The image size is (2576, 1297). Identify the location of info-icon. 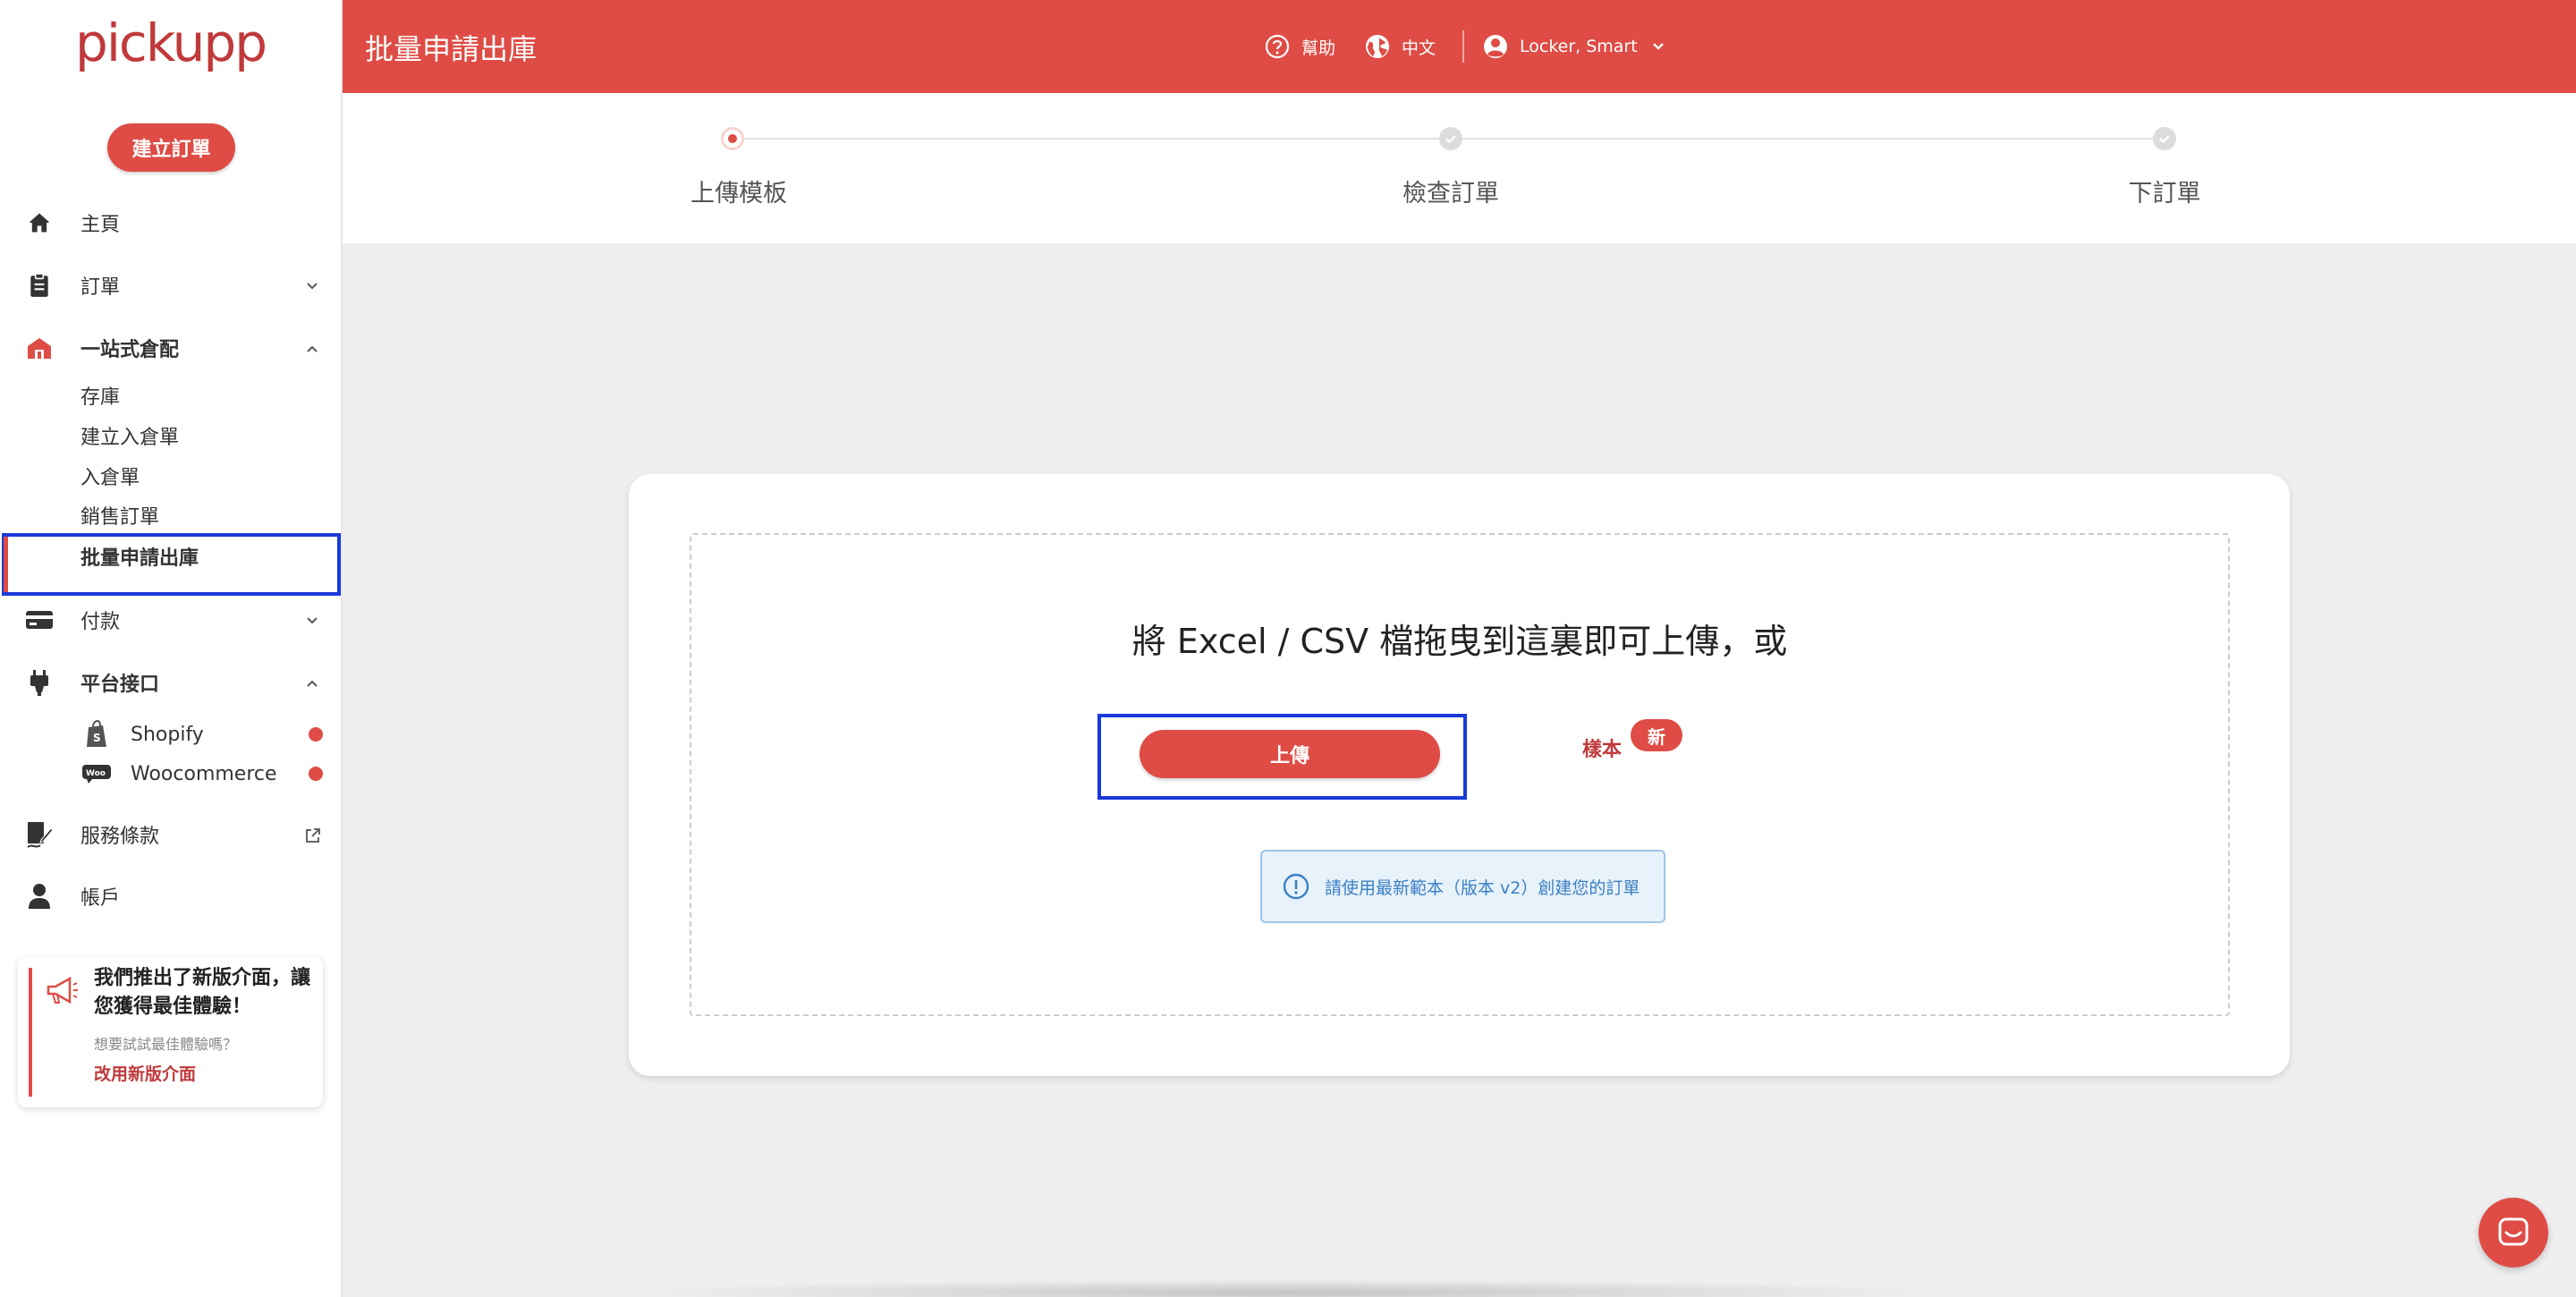
(1296, 887).